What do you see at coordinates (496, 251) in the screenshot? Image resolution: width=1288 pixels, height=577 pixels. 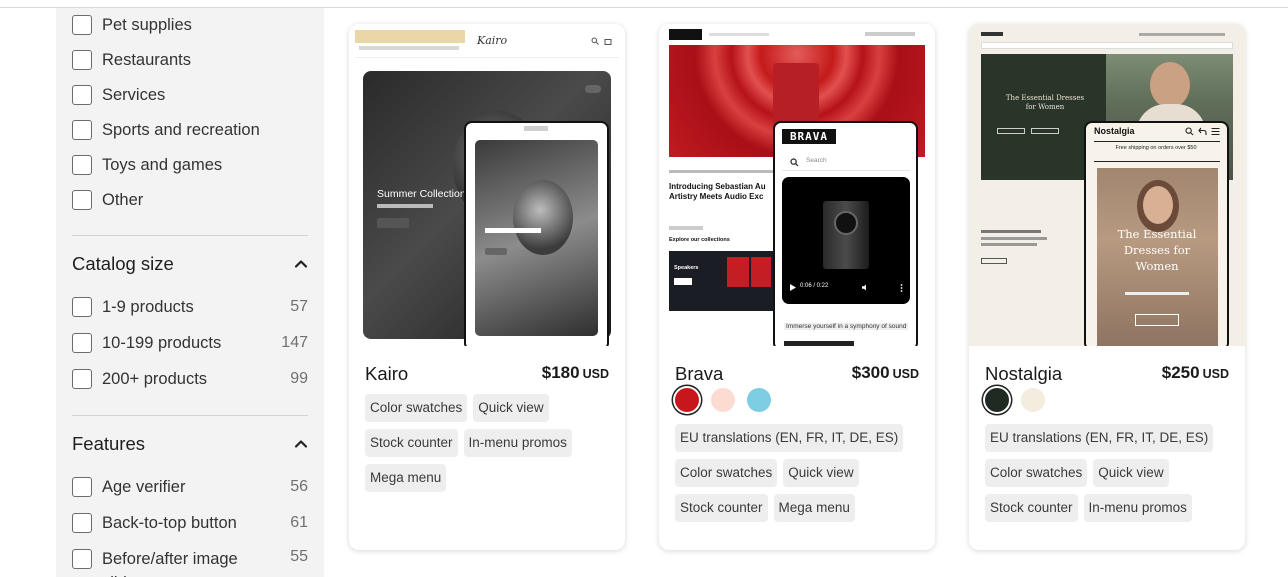 I see `mobile-hero-button` at bounding box center [496, 251].